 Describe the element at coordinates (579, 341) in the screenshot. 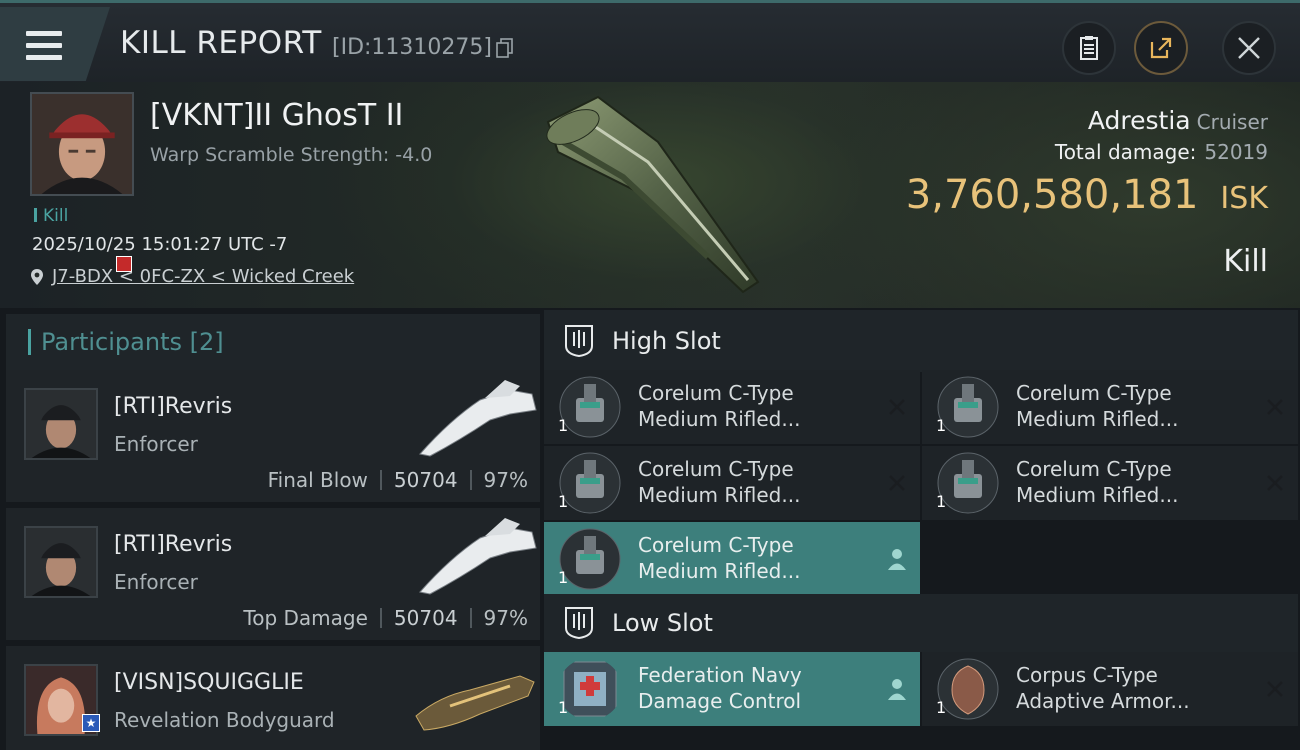

I see `high-slot-icon` at that location.